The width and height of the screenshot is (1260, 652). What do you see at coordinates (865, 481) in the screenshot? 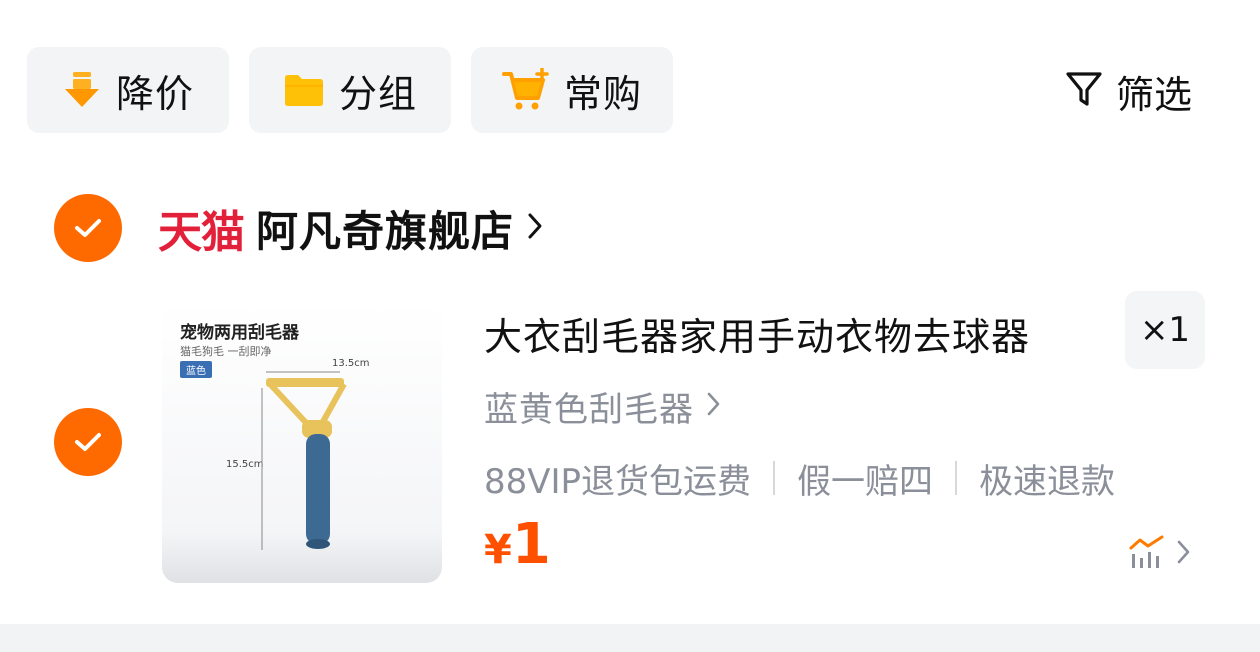
I see `service-tag: 假一赔四` at bounding box center [865, 481].